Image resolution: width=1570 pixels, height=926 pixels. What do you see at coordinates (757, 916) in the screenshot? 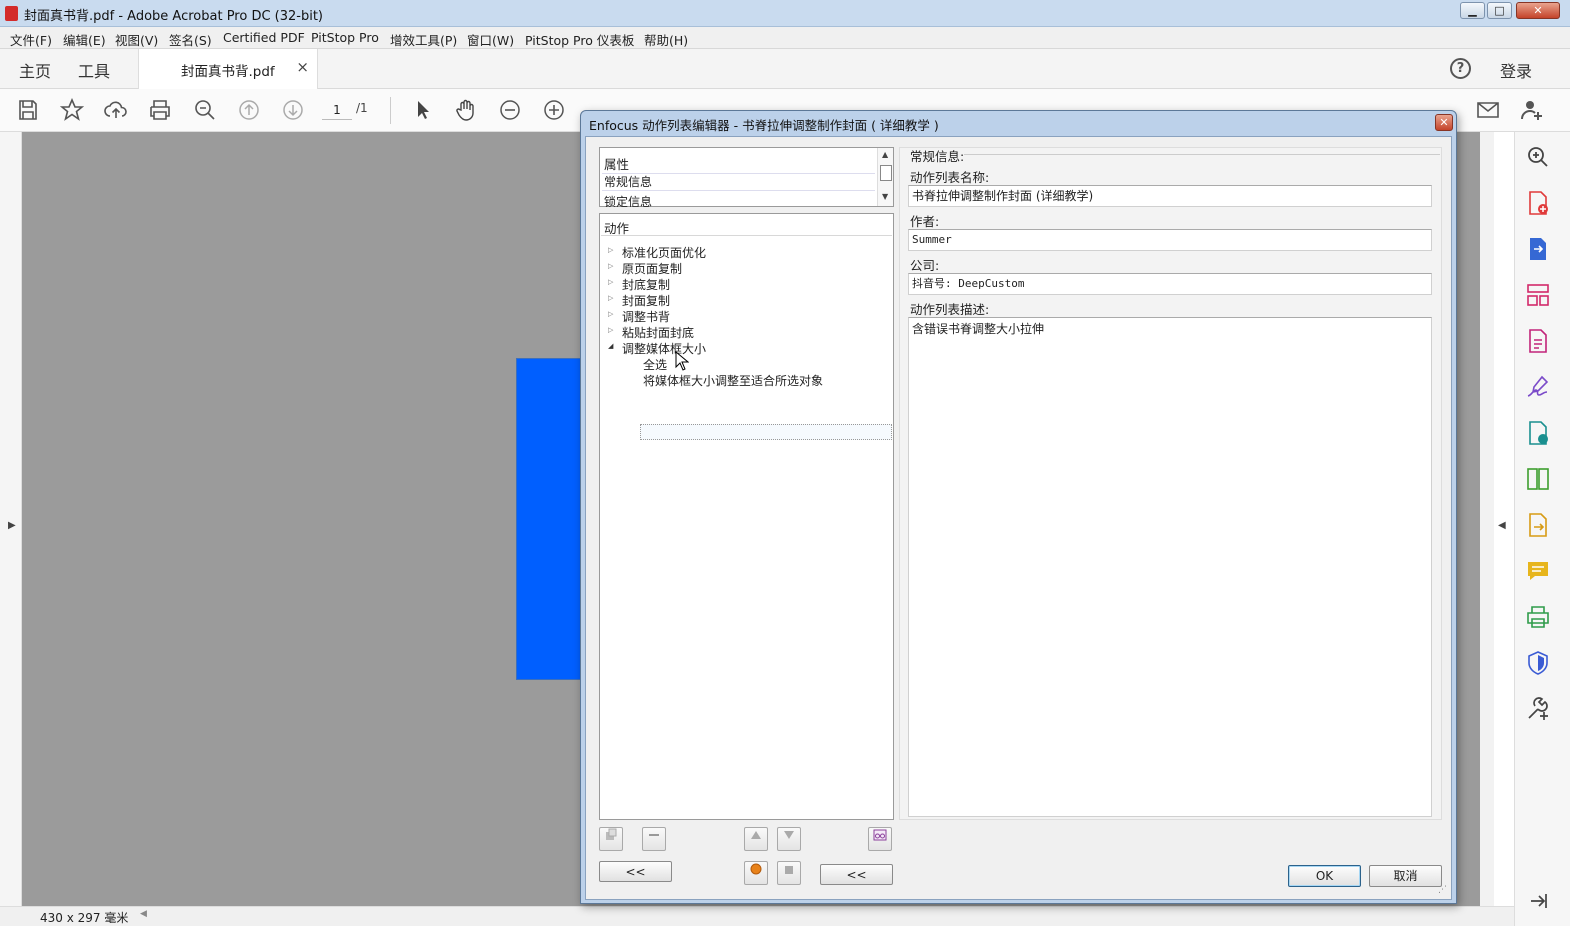
I see `status-bar: 430 x 297 毫米 ◀` at bounding box center [757, 916].